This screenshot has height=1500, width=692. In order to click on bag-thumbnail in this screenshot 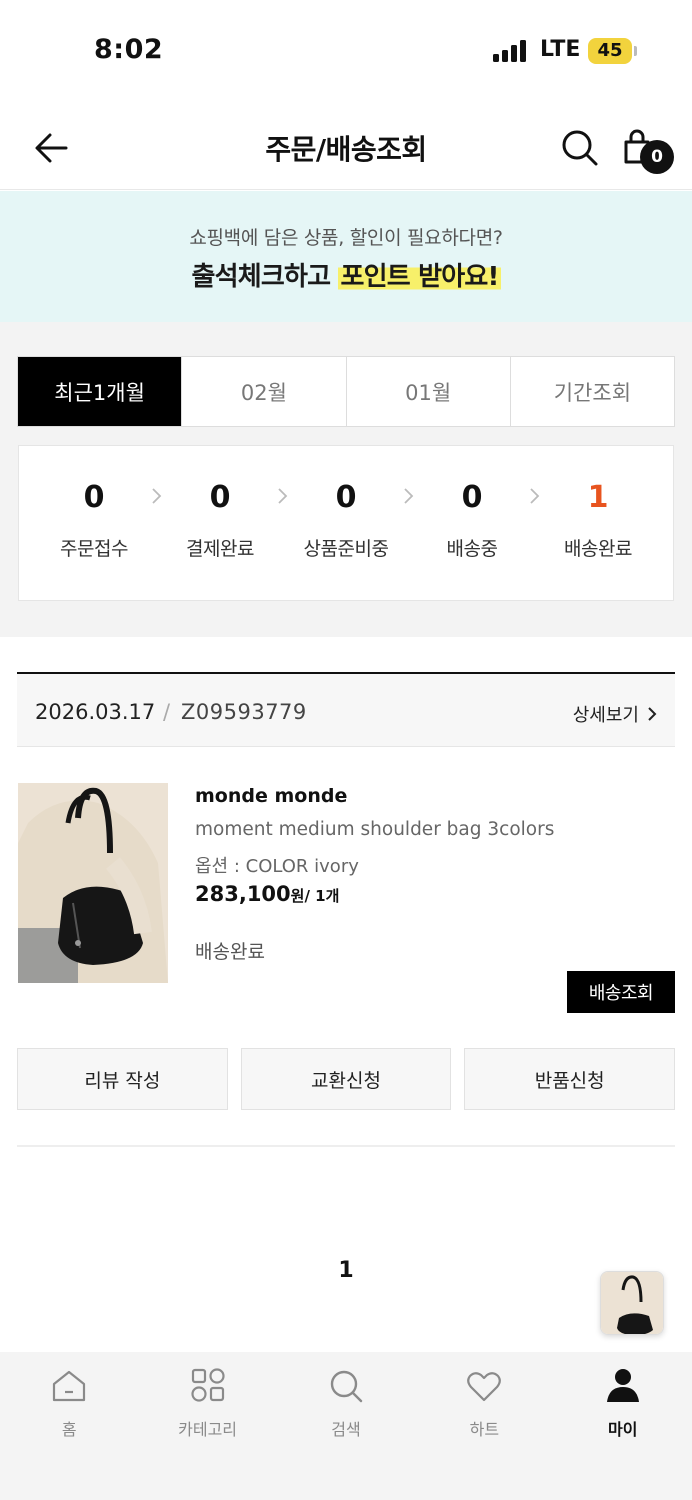, I will do `click(632, 1303)`.